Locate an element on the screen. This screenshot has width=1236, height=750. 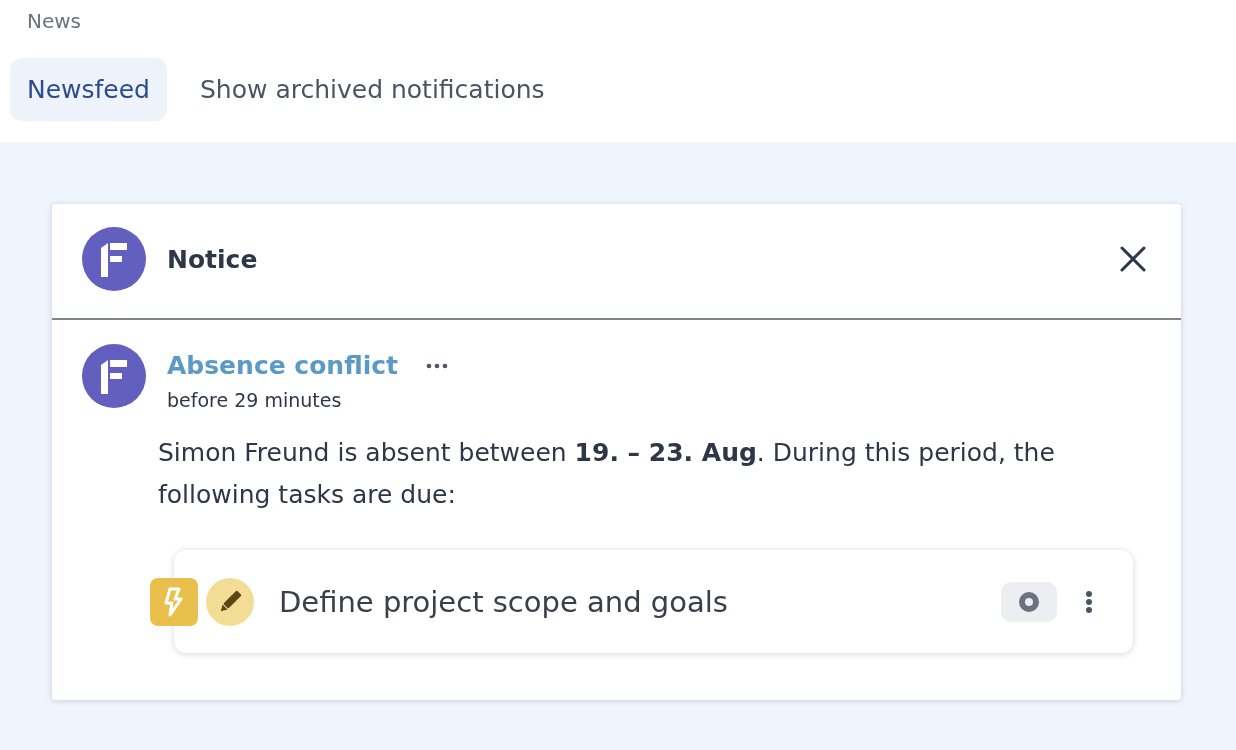
close-icon is located at coordinates (1133, 259).